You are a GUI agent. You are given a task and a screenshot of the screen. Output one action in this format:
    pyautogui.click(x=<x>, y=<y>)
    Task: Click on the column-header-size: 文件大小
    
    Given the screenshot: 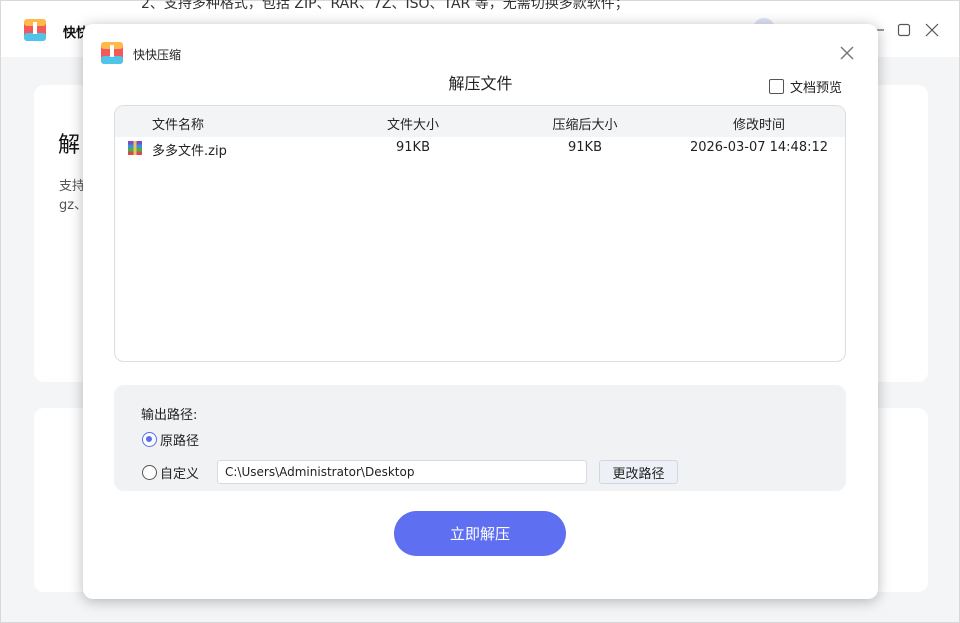 What is the action you would take?
    pyautogui.click(x=413, y=123)
    